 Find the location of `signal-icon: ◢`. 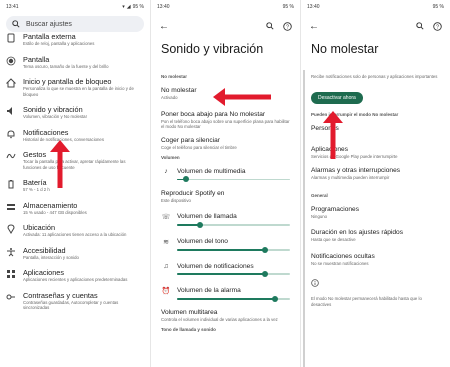

signal-icon: ◢ is located at coordinates (128, 7).